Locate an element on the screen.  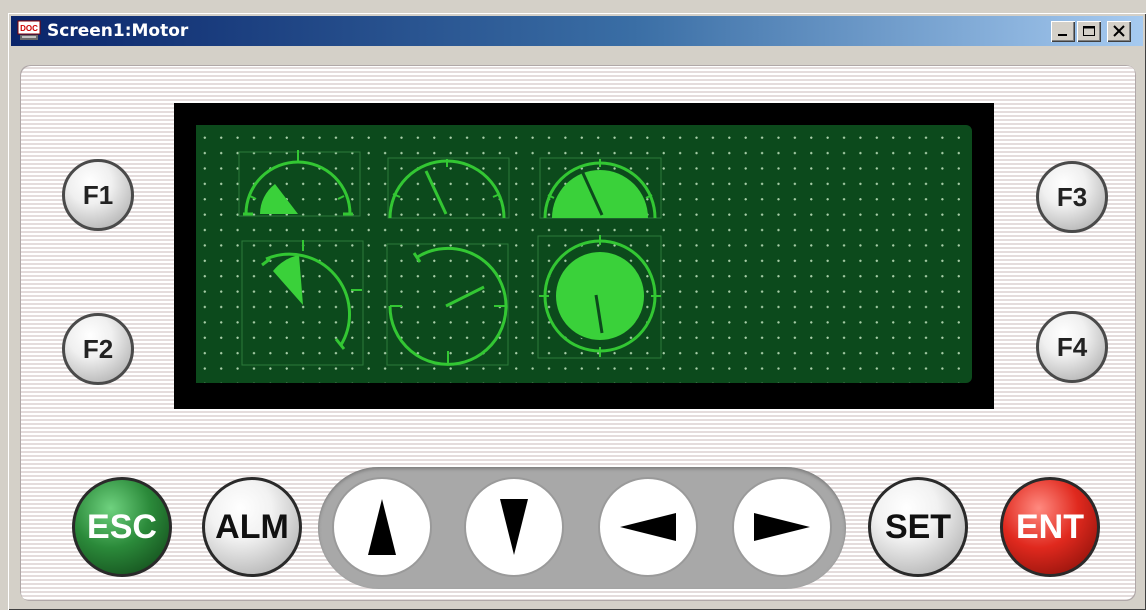
alm-button: ALM is located at coordinates (252, 527).